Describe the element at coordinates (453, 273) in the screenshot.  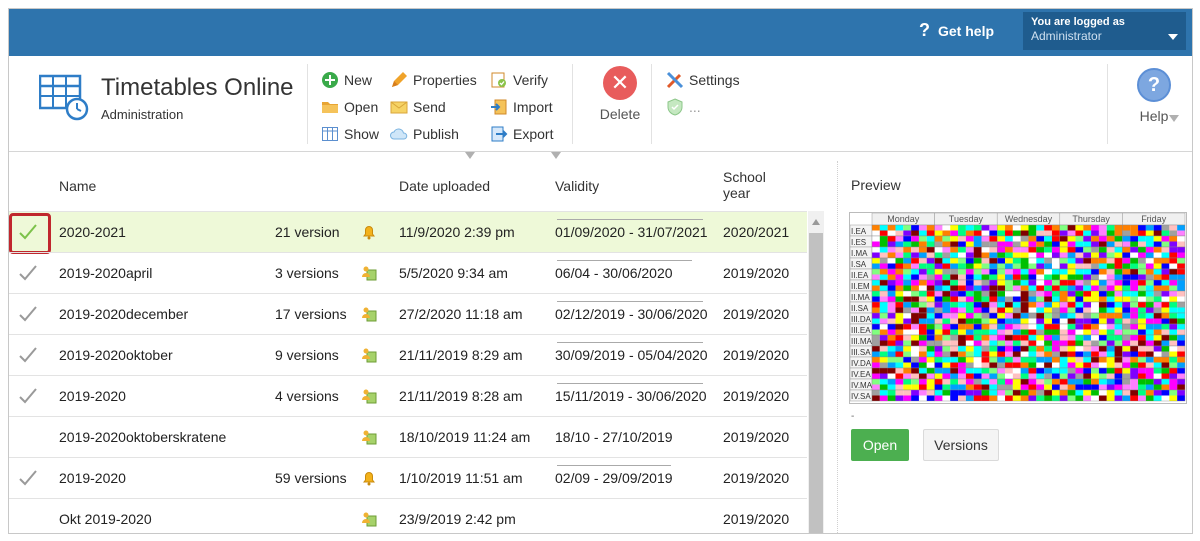
I see `row-date-uploaded: 5/5/2020 9:34 am` at that location.